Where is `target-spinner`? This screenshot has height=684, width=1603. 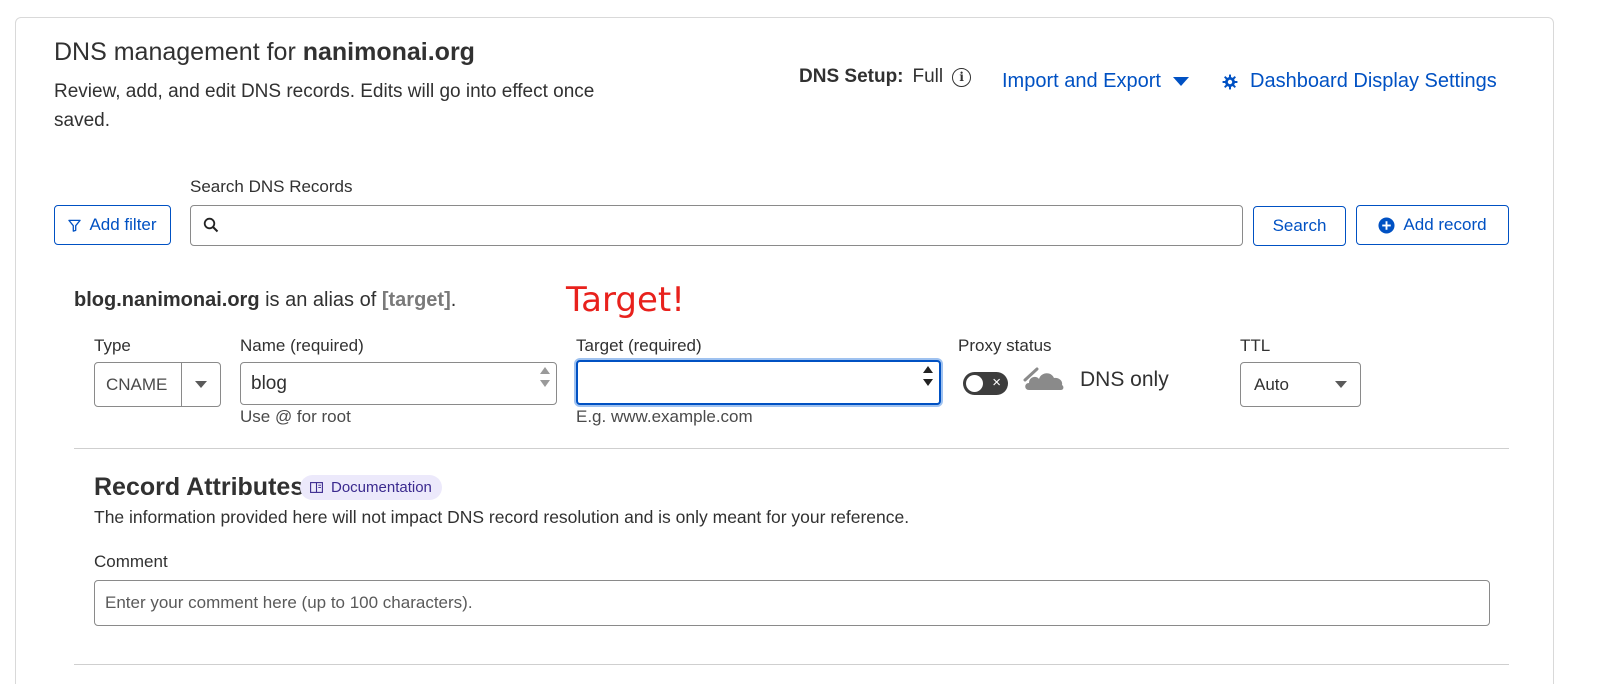
target-spinner is located at coordinates (928, 376).